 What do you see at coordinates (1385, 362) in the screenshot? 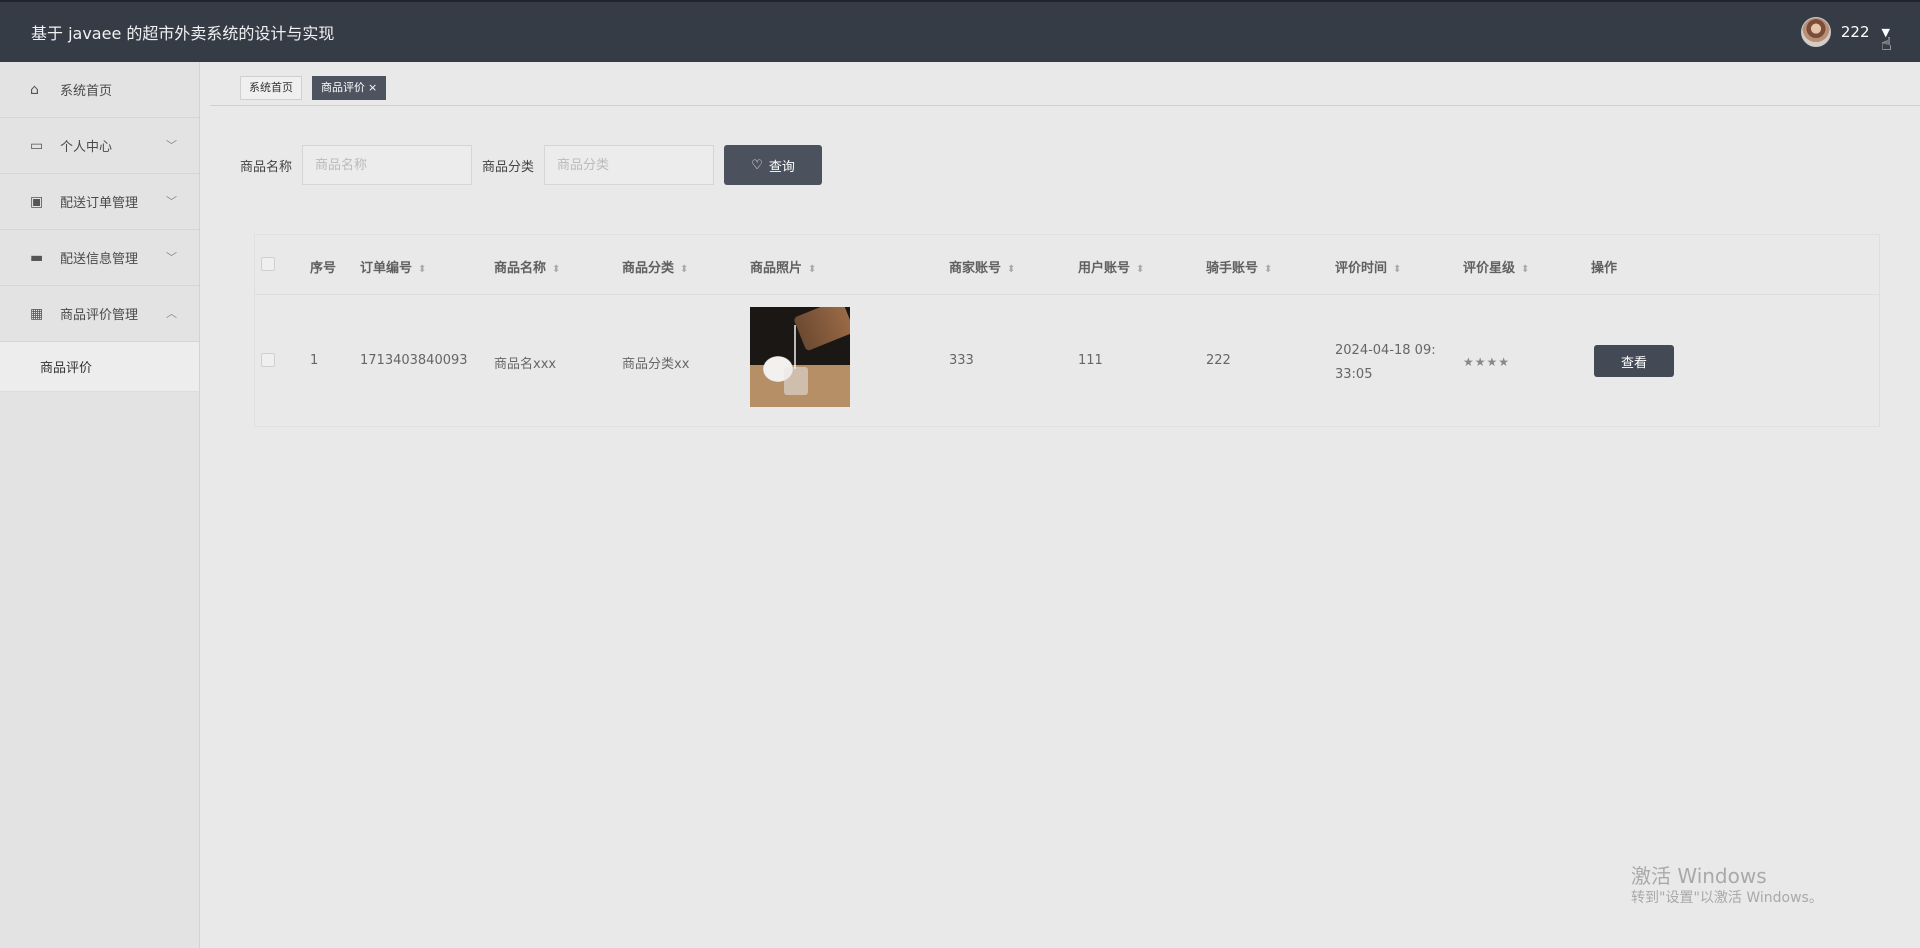
I see `row-review-time: 2024-04-18 09: 33:05` at bounding box center [1385, 362].